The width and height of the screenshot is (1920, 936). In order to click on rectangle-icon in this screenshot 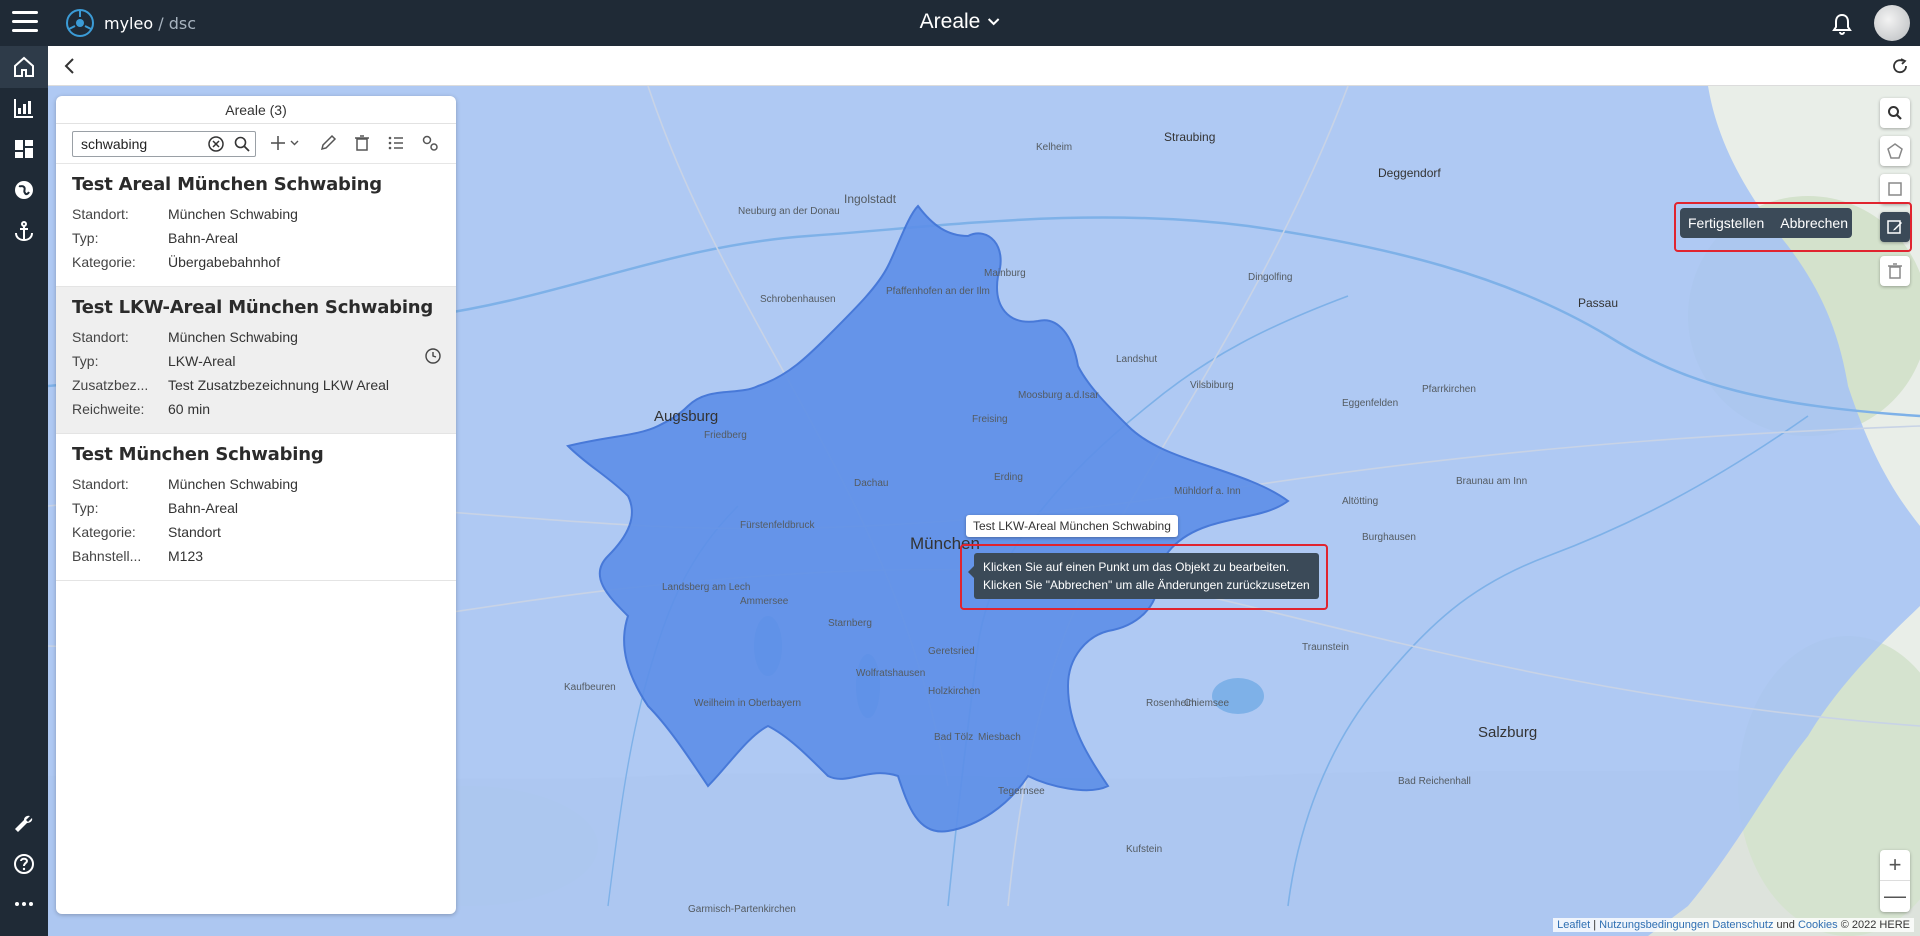, I will do `click(1895, 189)`.